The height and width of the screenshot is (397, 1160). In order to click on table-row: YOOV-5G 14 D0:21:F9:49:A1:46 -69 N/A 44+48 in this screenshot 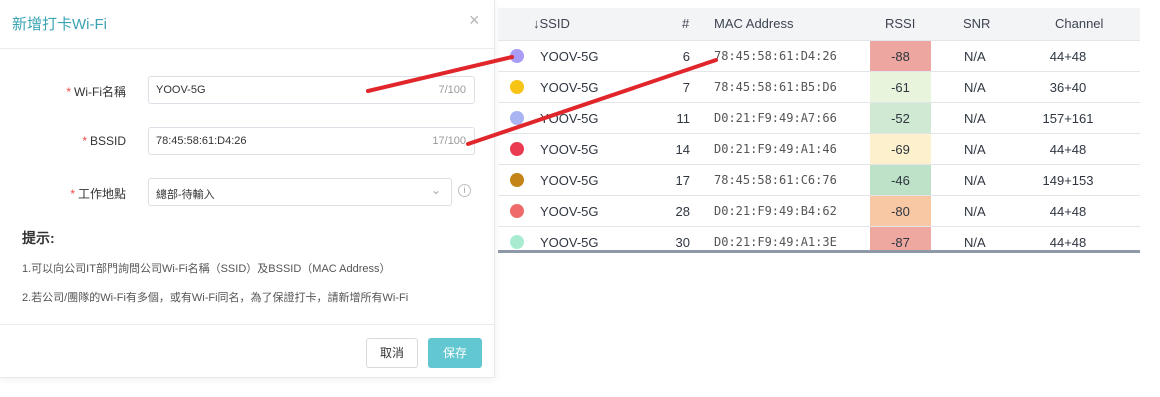, I will do `click(819, 149)`.